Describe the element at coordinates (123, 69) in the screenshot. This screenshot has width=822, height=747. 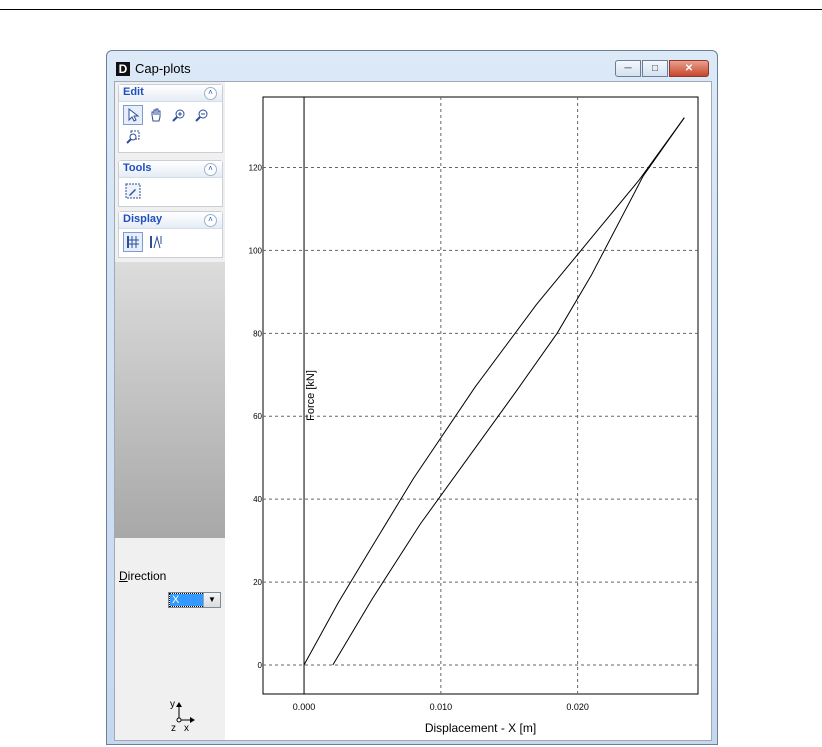
I see `app-icon: D` at that location.